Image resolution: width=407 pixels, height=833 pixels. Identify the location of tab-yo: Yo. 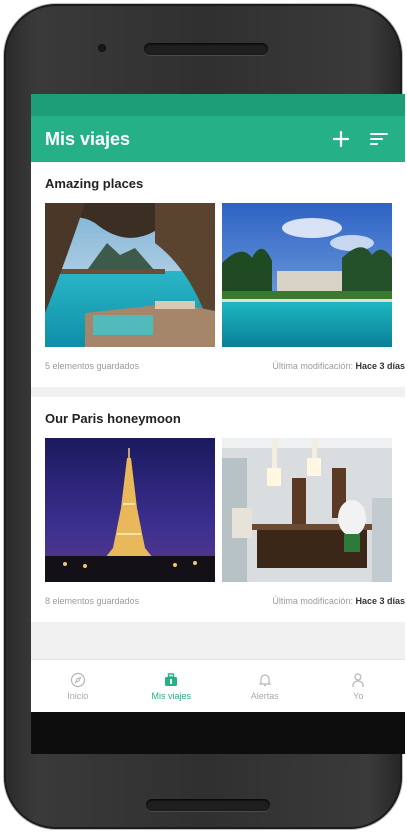
(359, 686).